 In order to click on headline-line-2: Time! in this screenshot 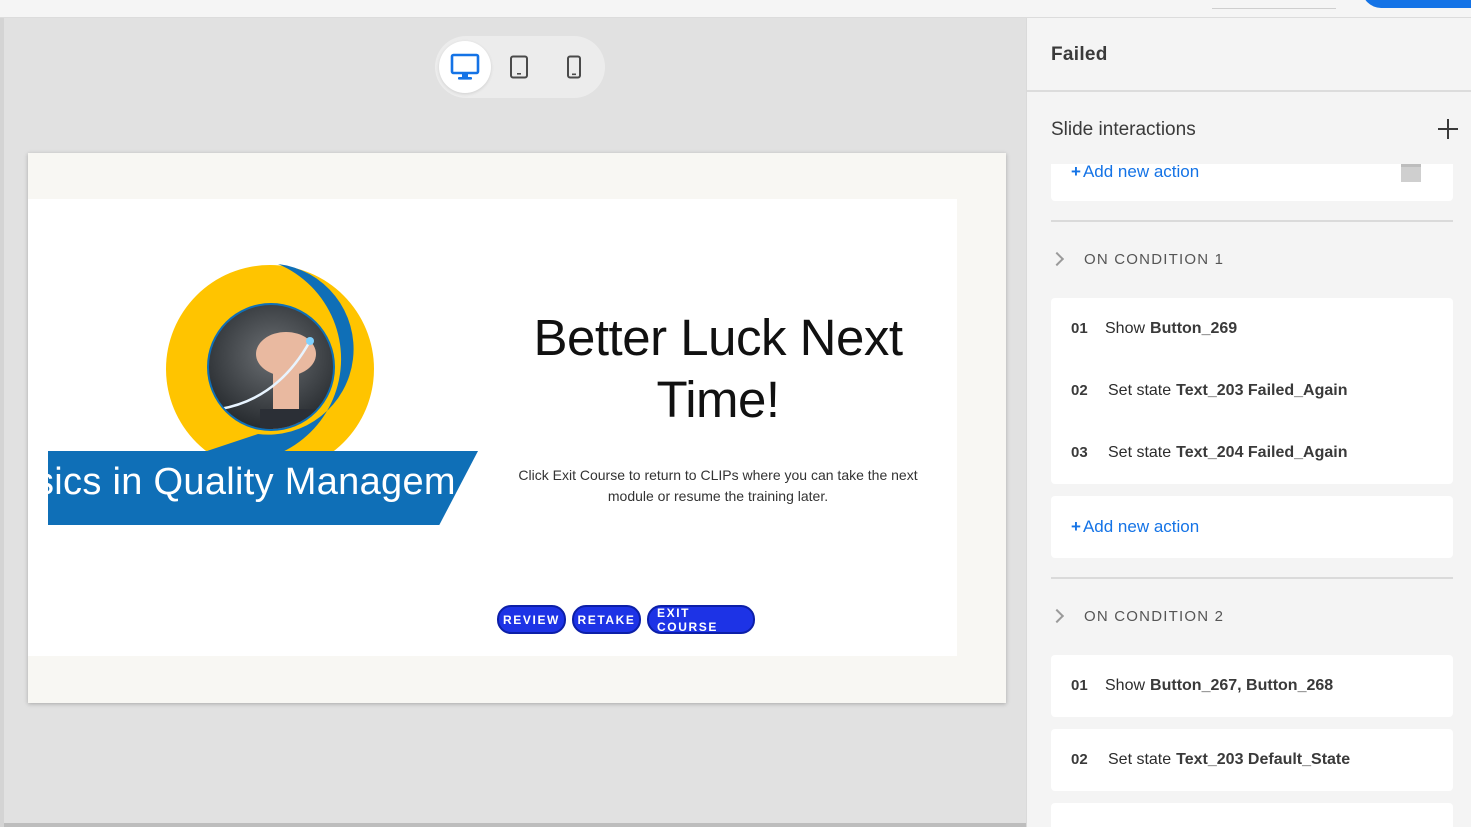, I will do `click(718, 399)`.